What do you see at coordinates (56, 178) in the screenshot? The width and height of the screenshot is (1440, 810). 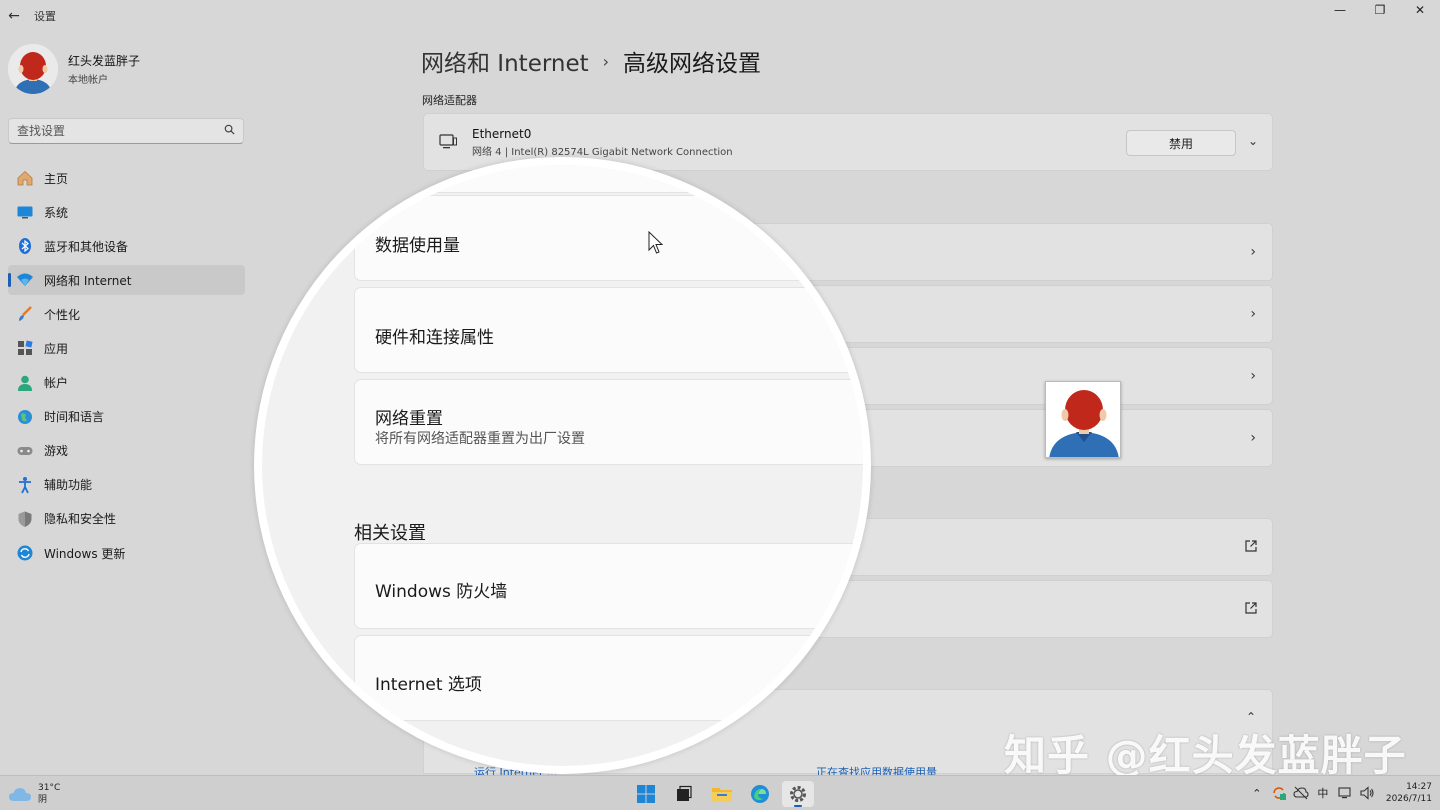 I see `sidebar-item-label: 主页` at bounding box center [56, 178].